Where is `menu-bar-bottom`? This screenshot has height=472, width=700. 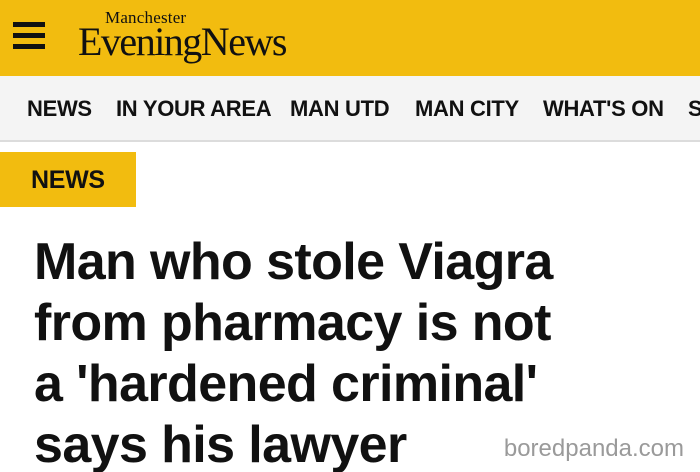 menu-bar-bottom is located at coordinates (29, 46).